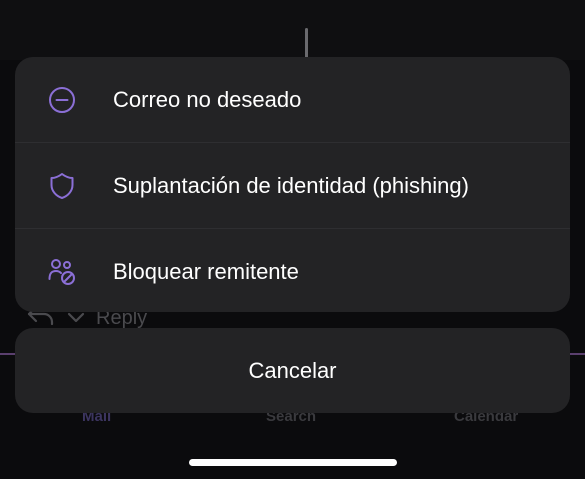 This screenshot has width=585, height=479. I want to click on block-person-icon, so click(62, 272).